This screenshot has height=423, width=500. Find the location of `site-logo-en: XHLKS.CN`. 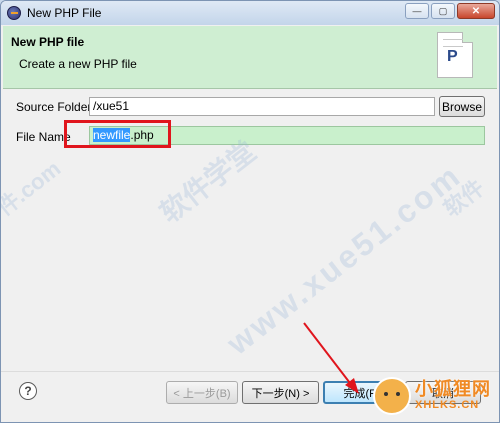

site-logo-en: XHLKS.CN is located at coordinates (447, 405).